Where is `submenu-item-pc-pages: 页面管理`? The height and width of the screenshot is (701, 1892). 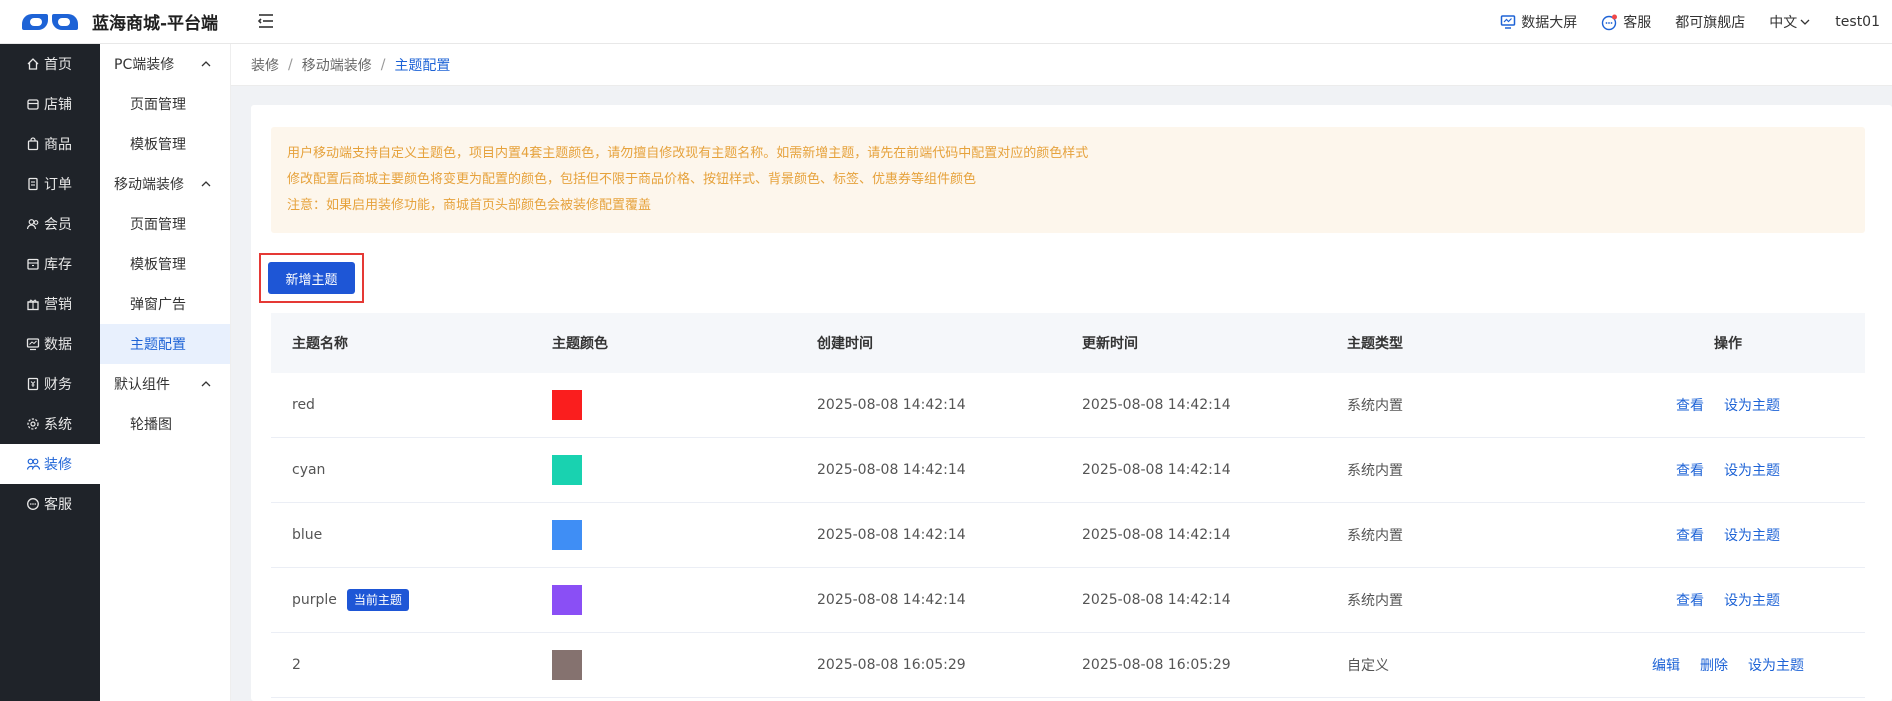
submenu-item-pc-pages: 页面管理 is located at coordinates (165, 104).